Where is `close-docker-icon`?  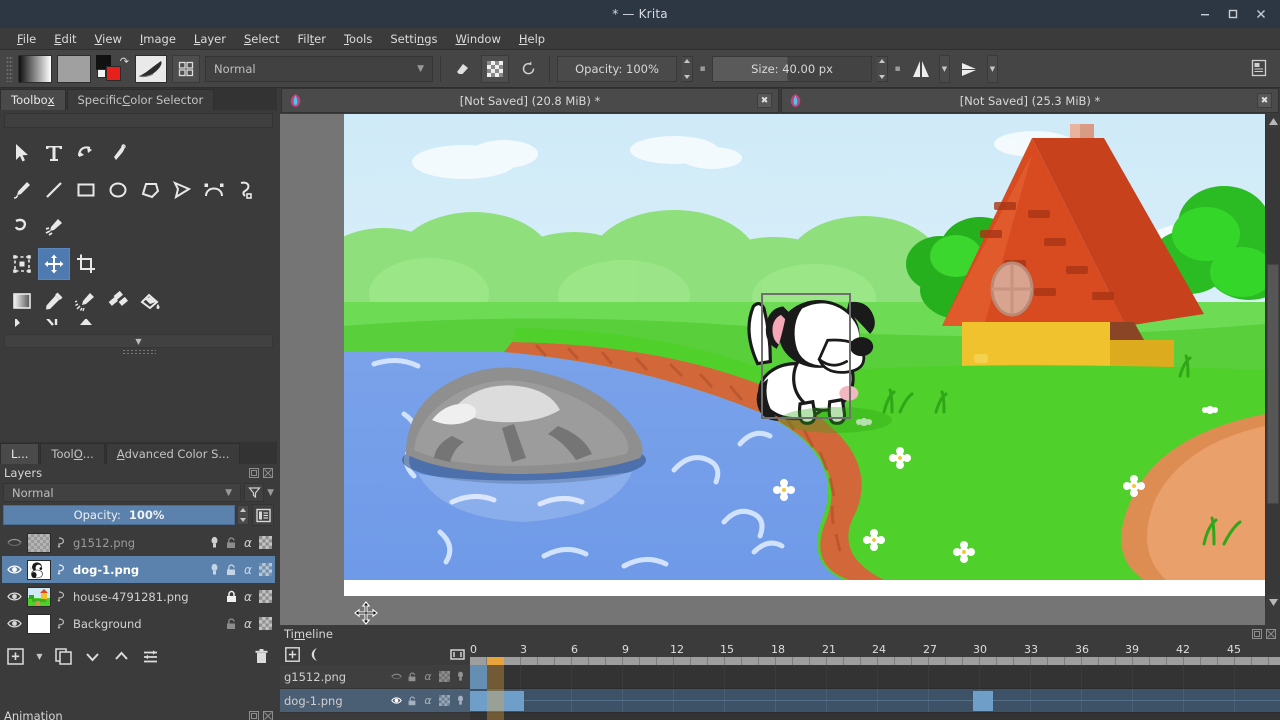
close-docker-icon is located at coordinates (1270, 634).